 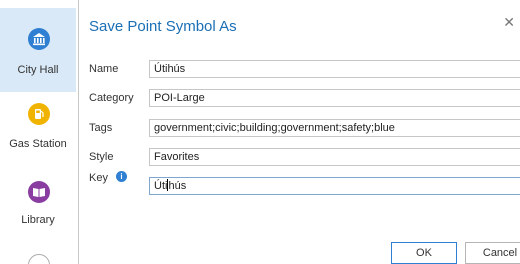 What do you see at coordinates (101, 128) in the screenshot?
I see `tags-label: Tags` at bounding box center [101, 128].